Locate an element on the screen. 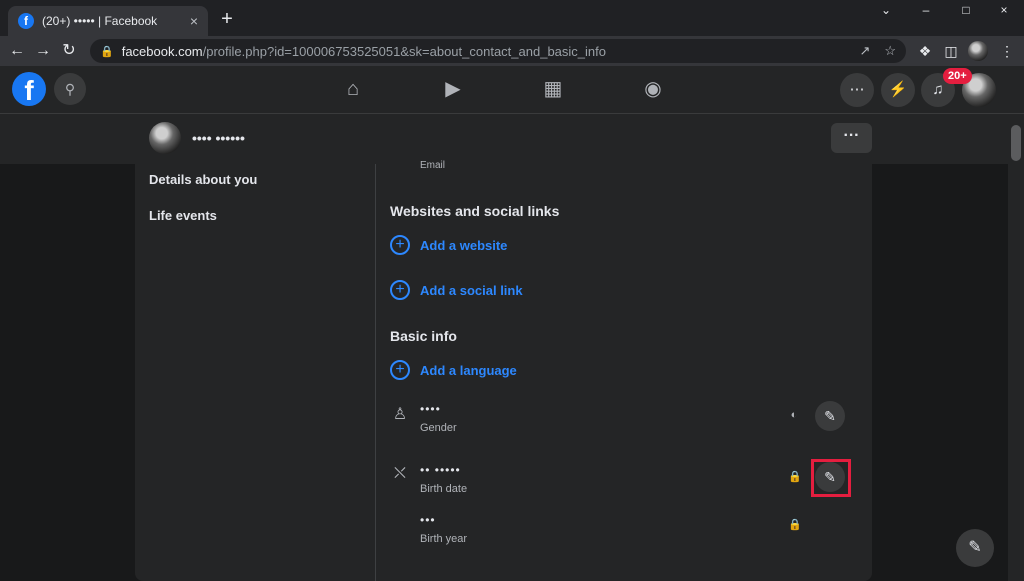 This screenshot has height=581, width=1024. maximize-button: □ is located at coordinates (966, 10).